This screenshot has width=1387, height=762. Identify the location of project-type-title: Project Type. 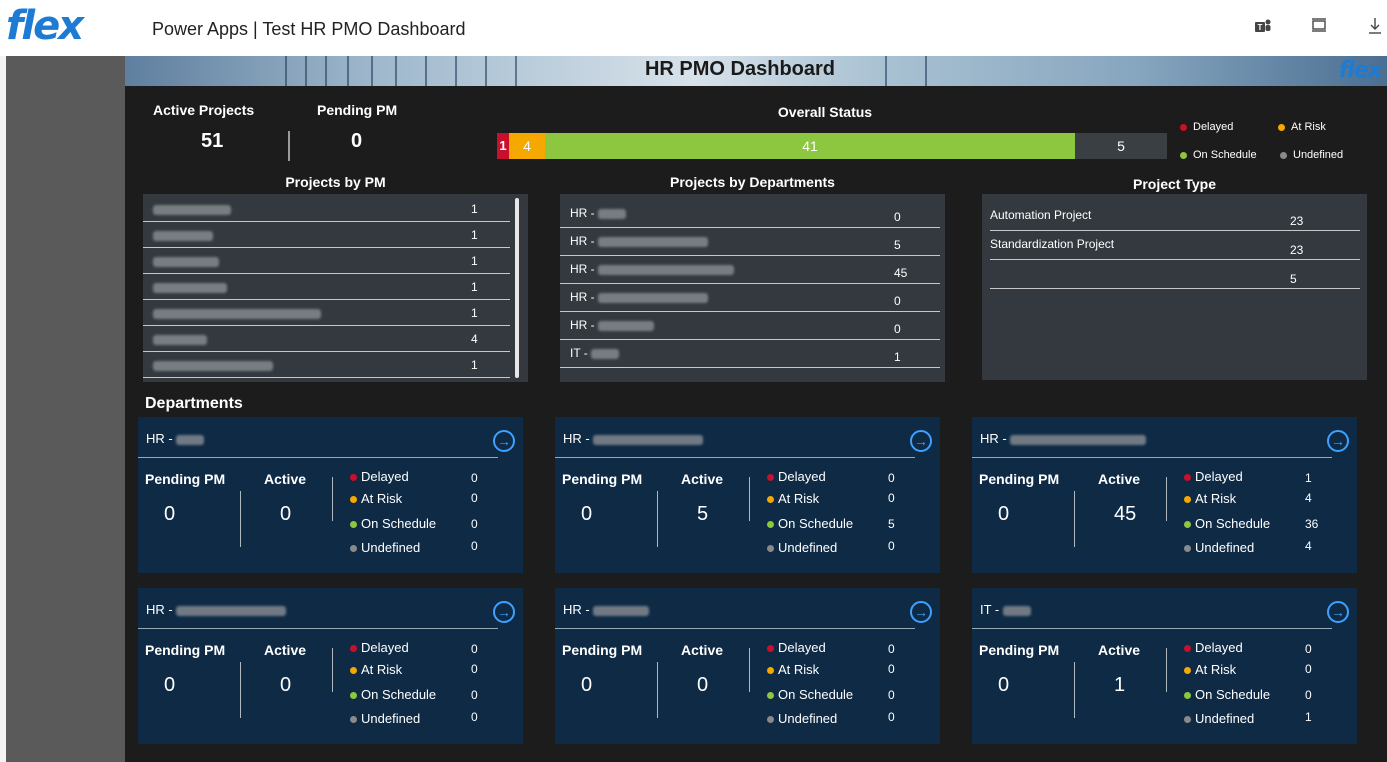
(1174, 184).